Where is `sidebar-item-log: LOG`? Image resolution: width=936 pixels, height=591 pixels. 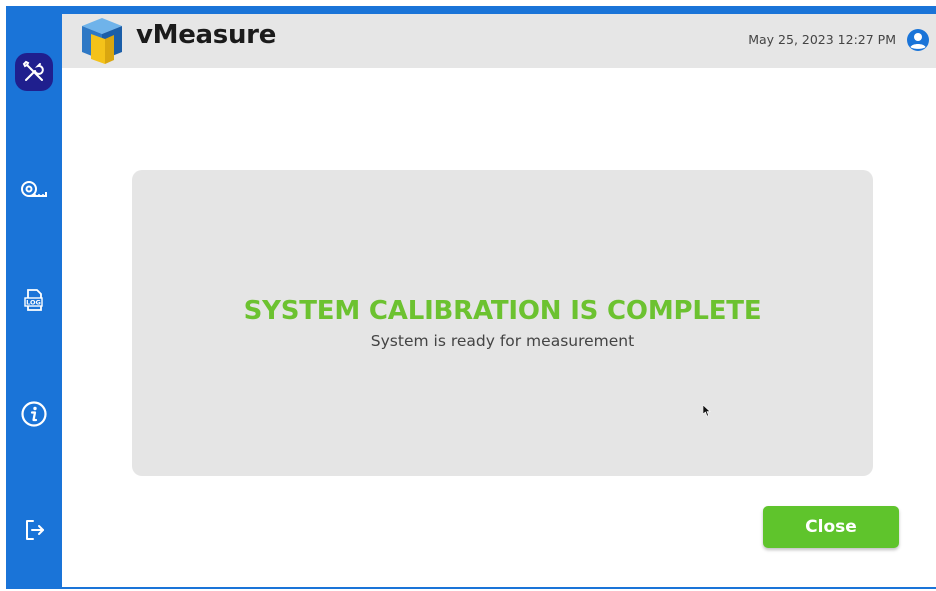 sidebar-item-log: LOG is located at coordinates (34, 300).